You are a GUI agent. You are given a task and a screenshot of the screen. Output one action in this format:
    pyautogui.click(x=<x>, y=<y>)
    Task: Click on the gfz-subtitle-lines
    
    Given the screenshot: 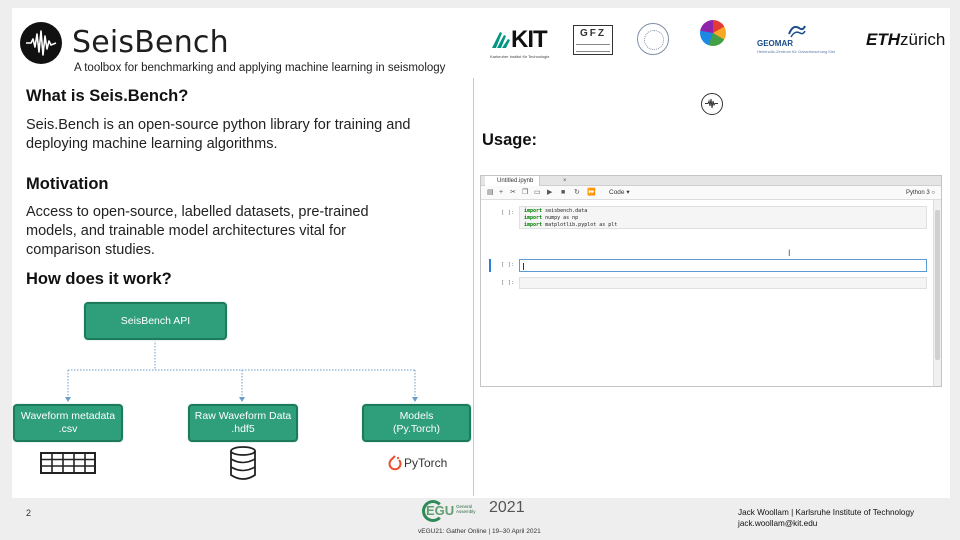 What is the action you would take?
    pyautogui.click(x=593, y=48)
    